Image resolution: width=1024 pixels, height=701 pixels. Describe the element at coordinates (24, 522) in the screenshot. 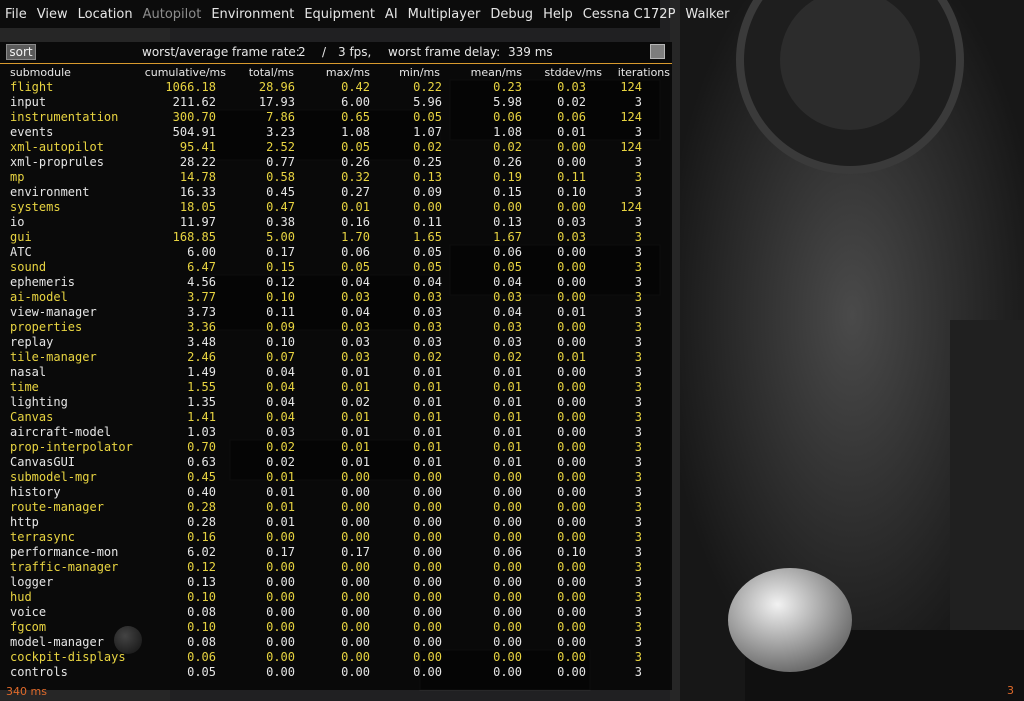

I see `cell-name: http` at that location.